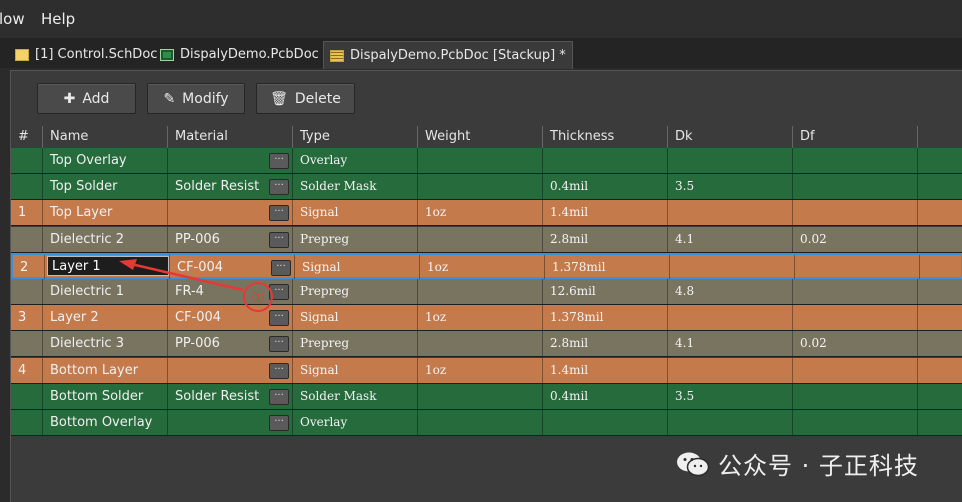 The image size is (962, 502). I want to click on menu-bar: low Help, so click(481, 19).